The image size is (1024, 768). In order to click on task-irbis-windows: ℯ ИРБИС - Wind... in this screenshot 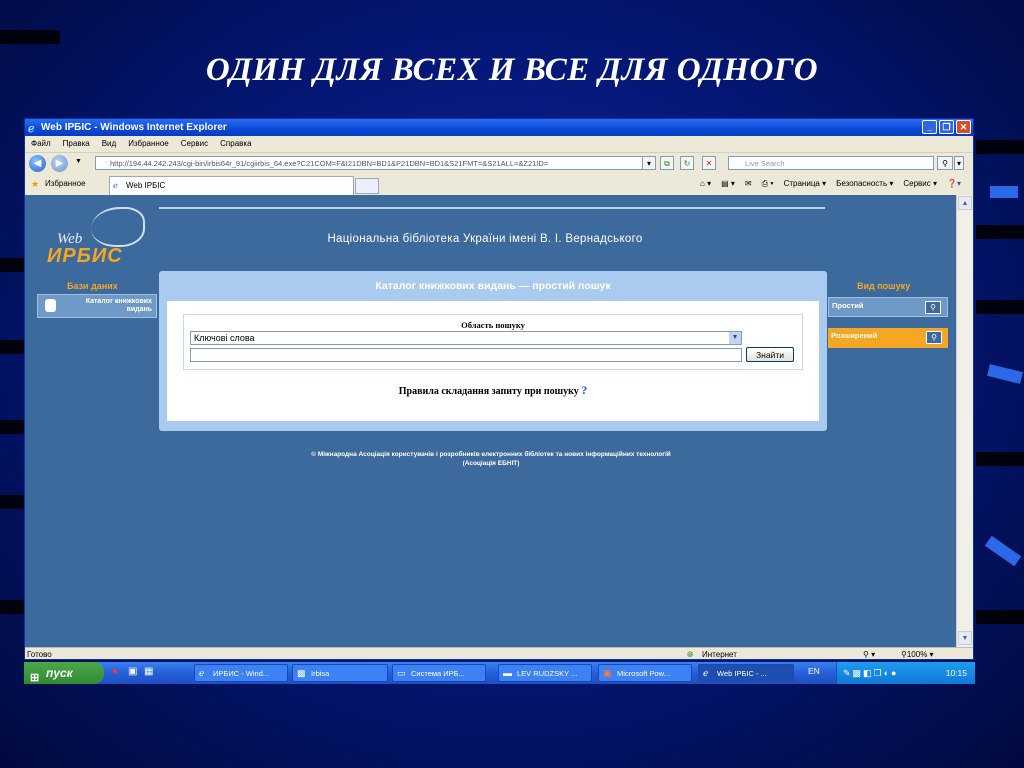, I will do `click(241, 673)`.